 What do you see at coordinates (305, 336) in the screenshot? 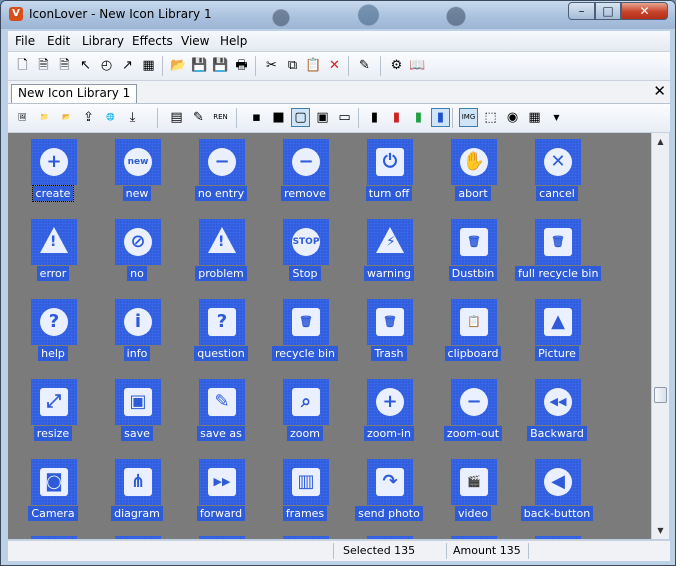
I see `icon-item: 🗑 recycle bin` at bounding box center [305, 336].